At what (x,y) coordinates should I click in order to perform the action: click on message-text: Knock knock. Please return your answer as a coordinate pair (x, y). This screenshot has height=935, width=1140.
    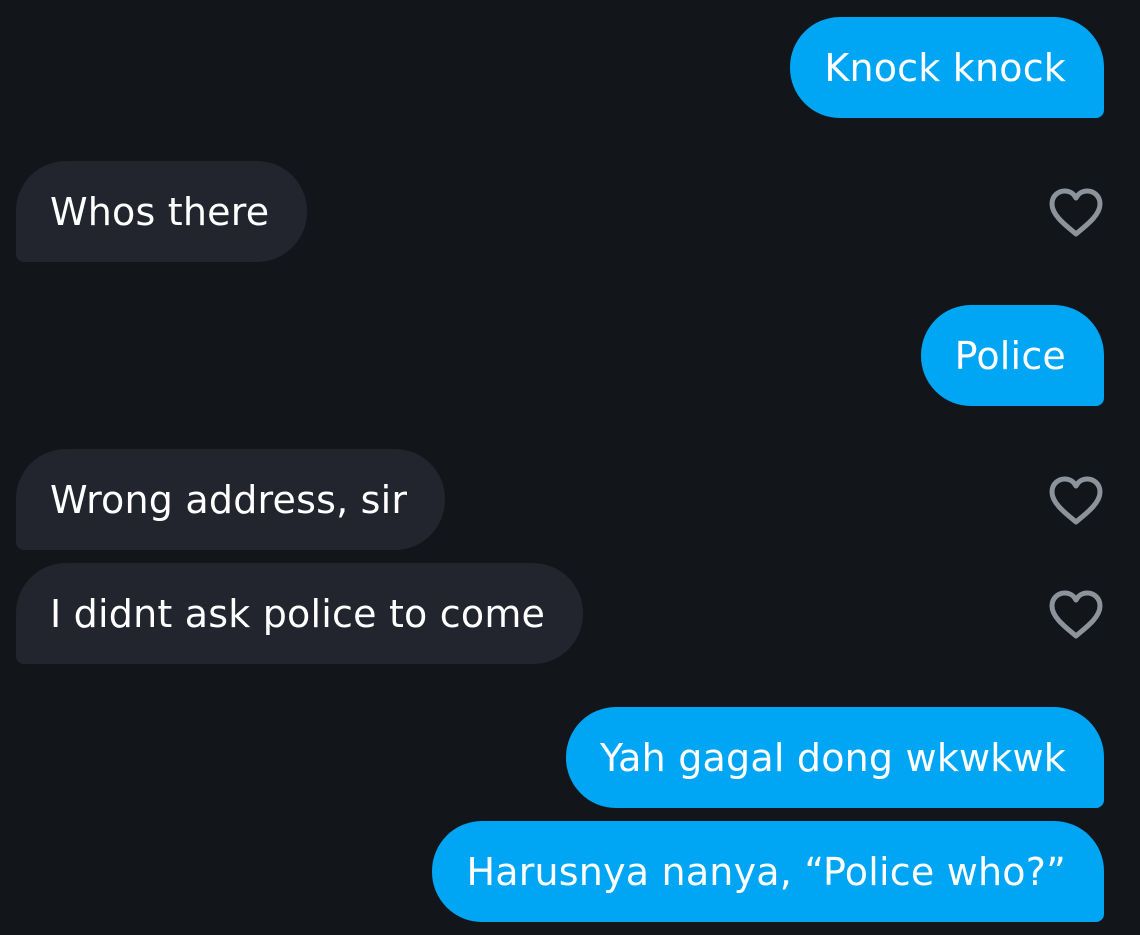
    Looking at the image, I should click on (945, 67).